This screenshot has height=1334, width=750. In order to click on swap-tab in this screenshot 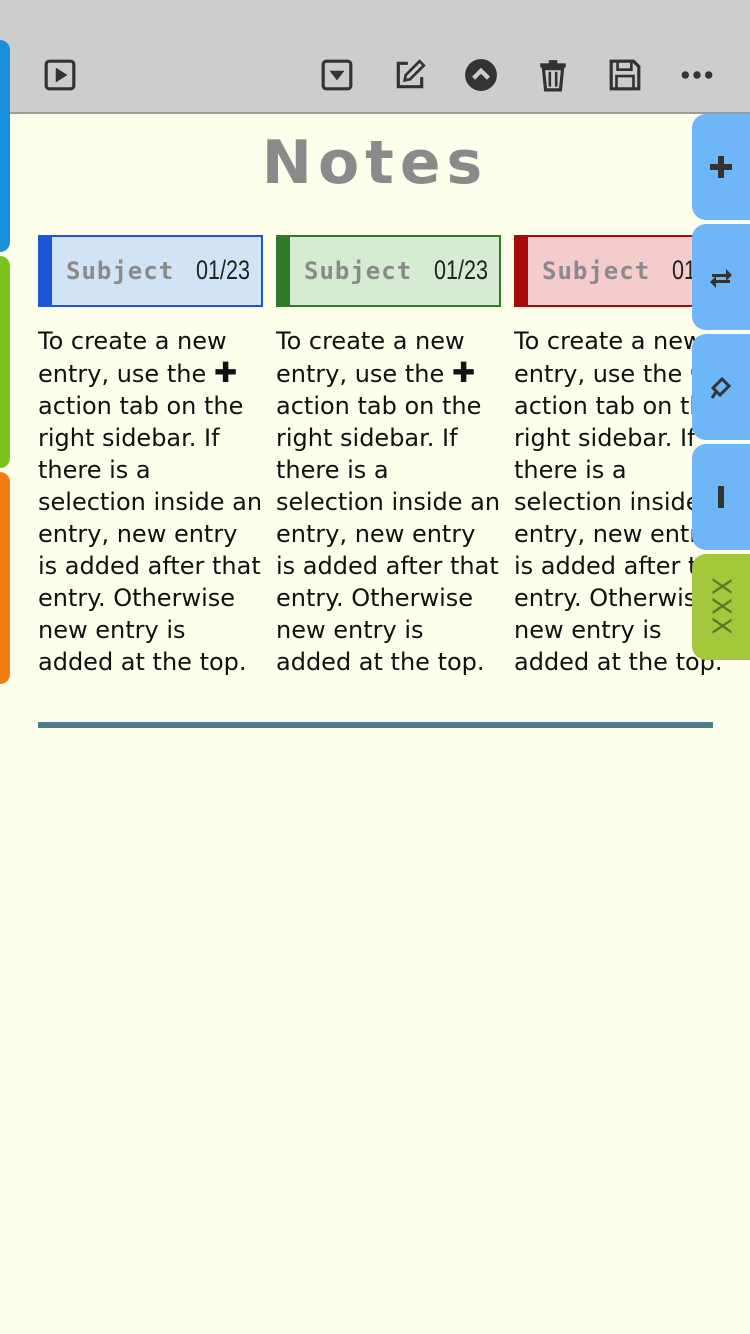, I will do `click(721, 277)`.